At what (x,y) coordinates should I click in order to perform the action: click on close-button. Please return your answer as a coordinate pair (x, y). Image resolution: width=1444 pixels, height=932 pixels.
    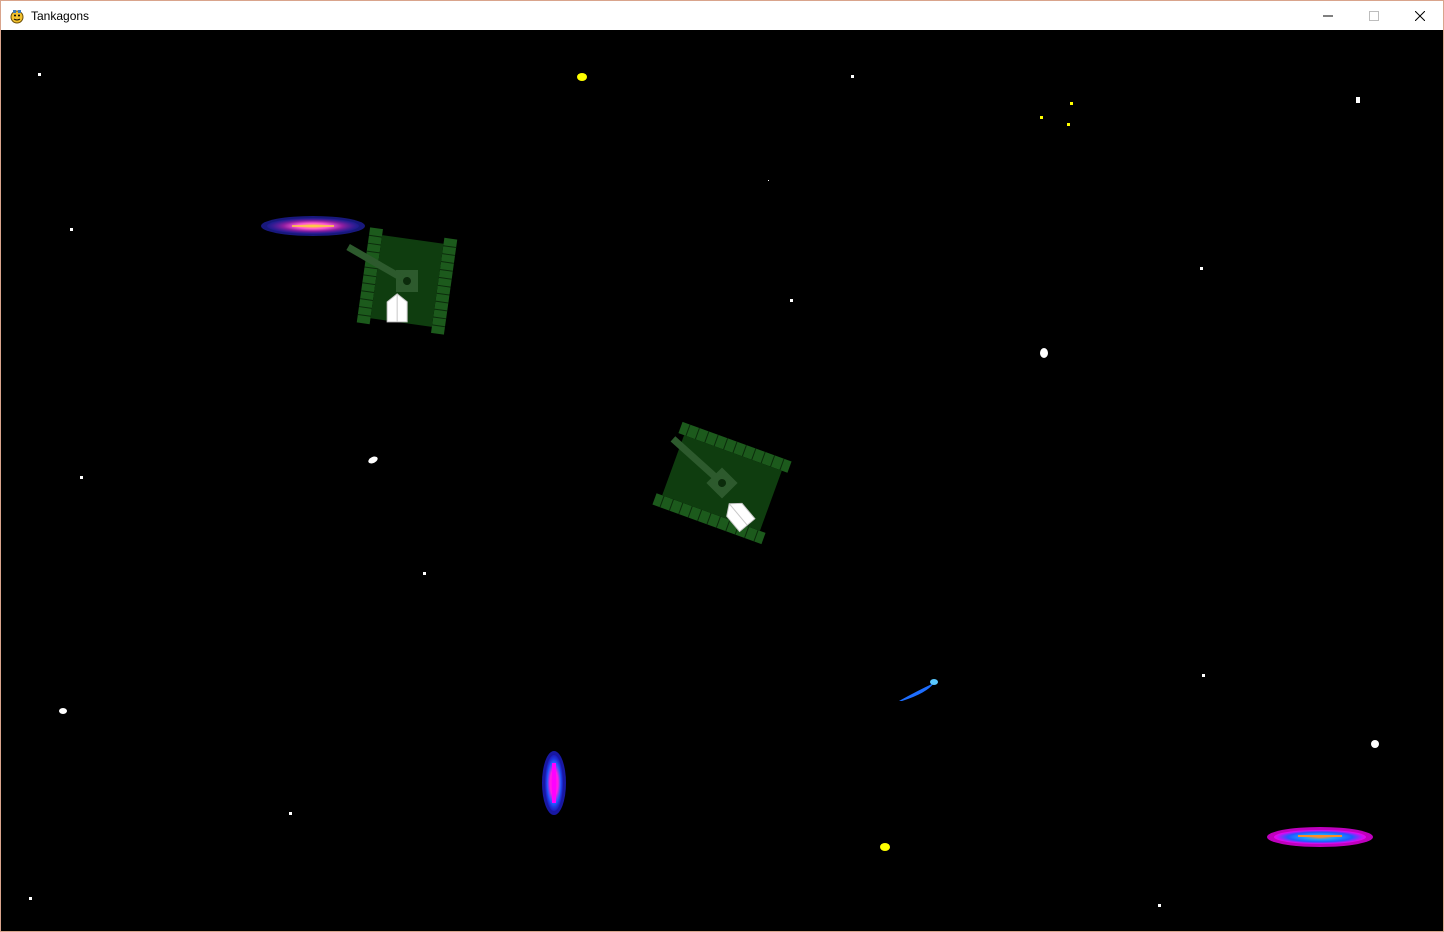
    Looking at the image, I should click on (1420, 15).